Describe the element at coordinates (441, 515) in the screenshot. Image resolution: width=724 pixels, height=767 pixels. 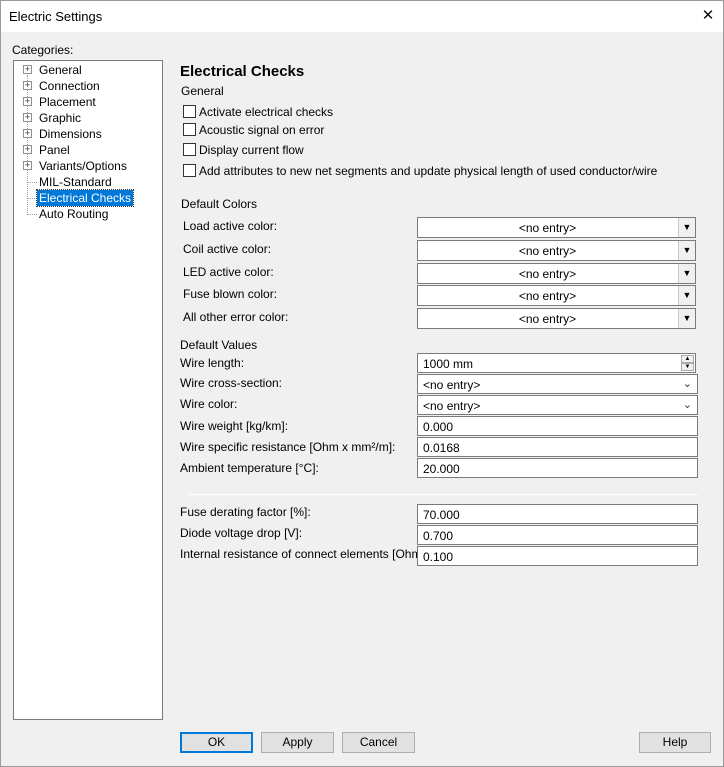
I see `input-value: 70.000` at that location.